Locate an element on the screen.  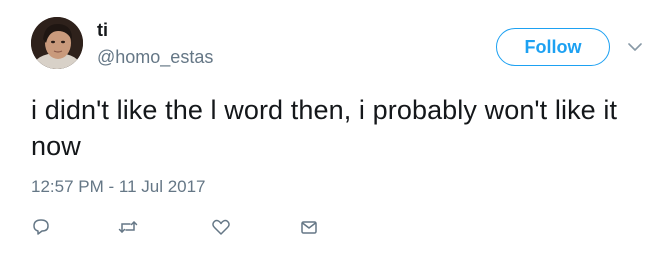
retweet-icon is located at coordinates (128, 227).